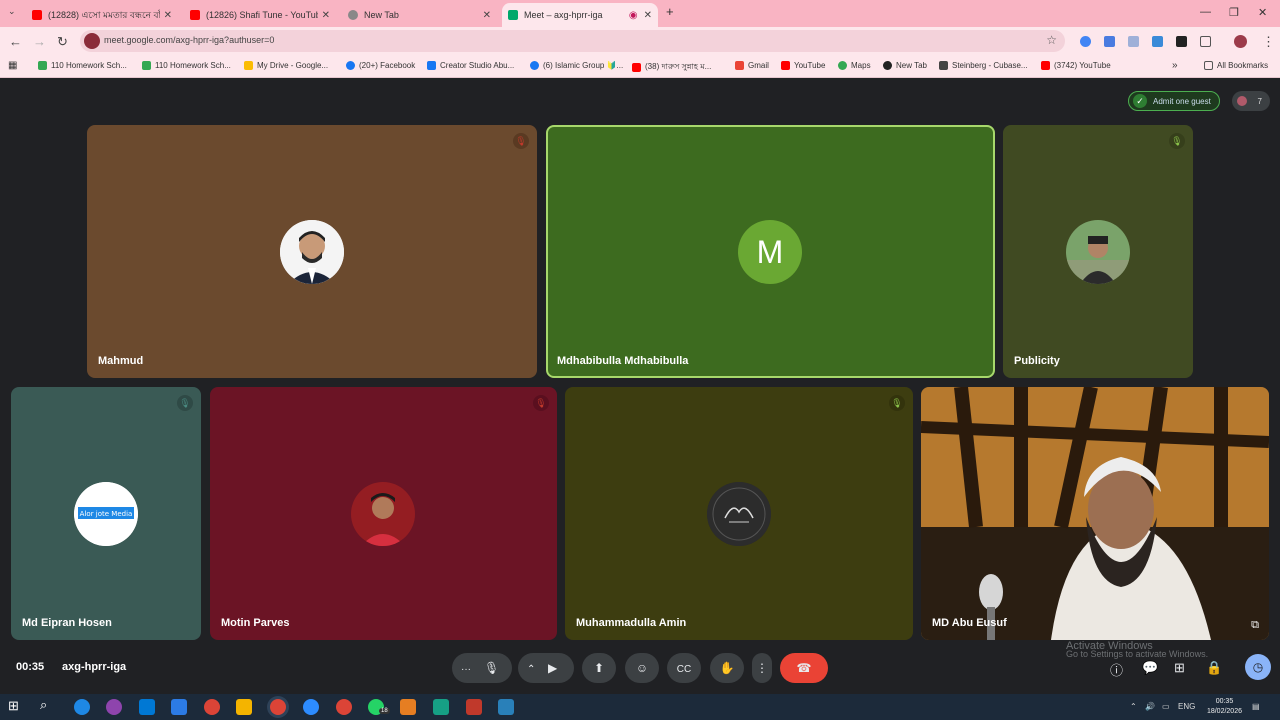 This screenshot has height=720, width=1280. I want to click on participant-tile-mahmud: 🎙 Mahmud, so click(312, 251).